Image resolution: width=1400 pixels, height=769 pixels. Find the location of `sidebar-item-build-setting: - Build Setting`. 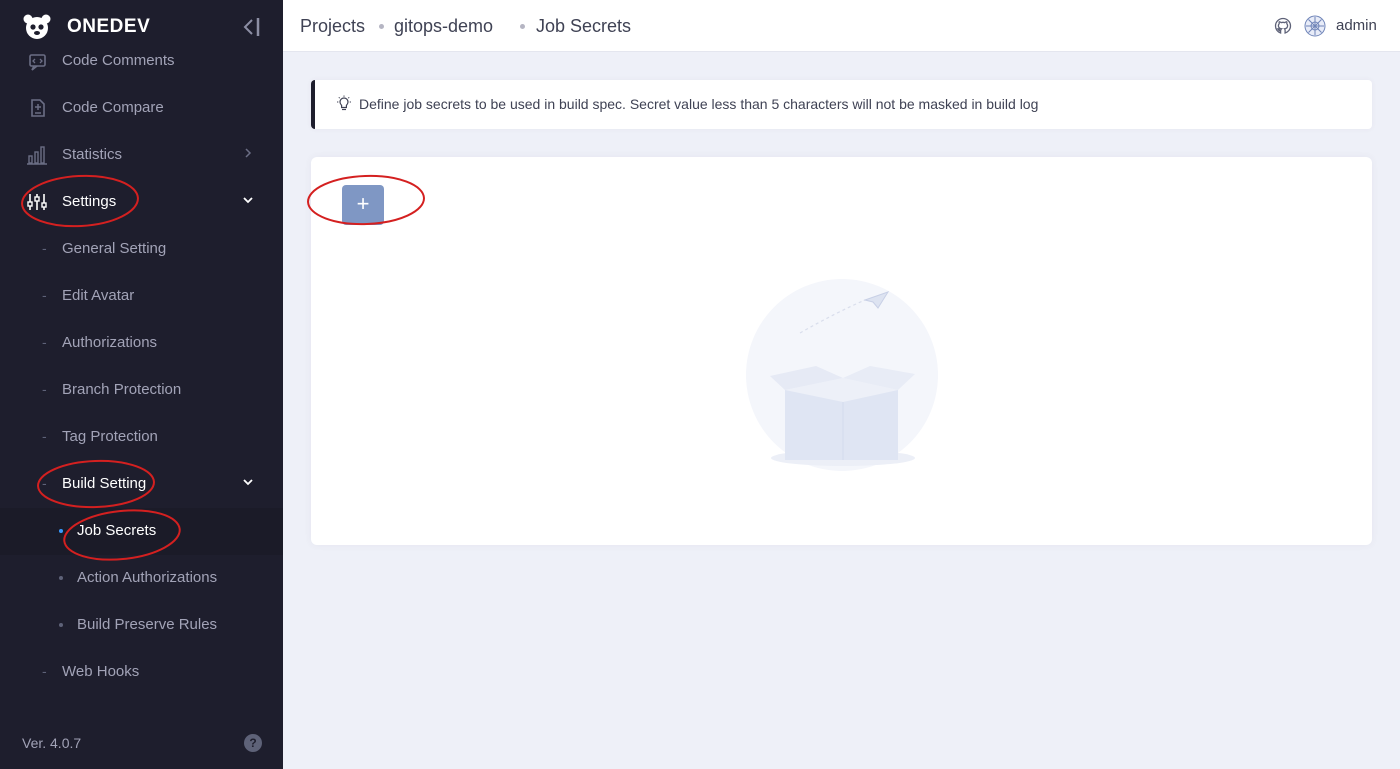

sidebar-item-build-setting: - Build Setting is located at coordinates (141, 484).